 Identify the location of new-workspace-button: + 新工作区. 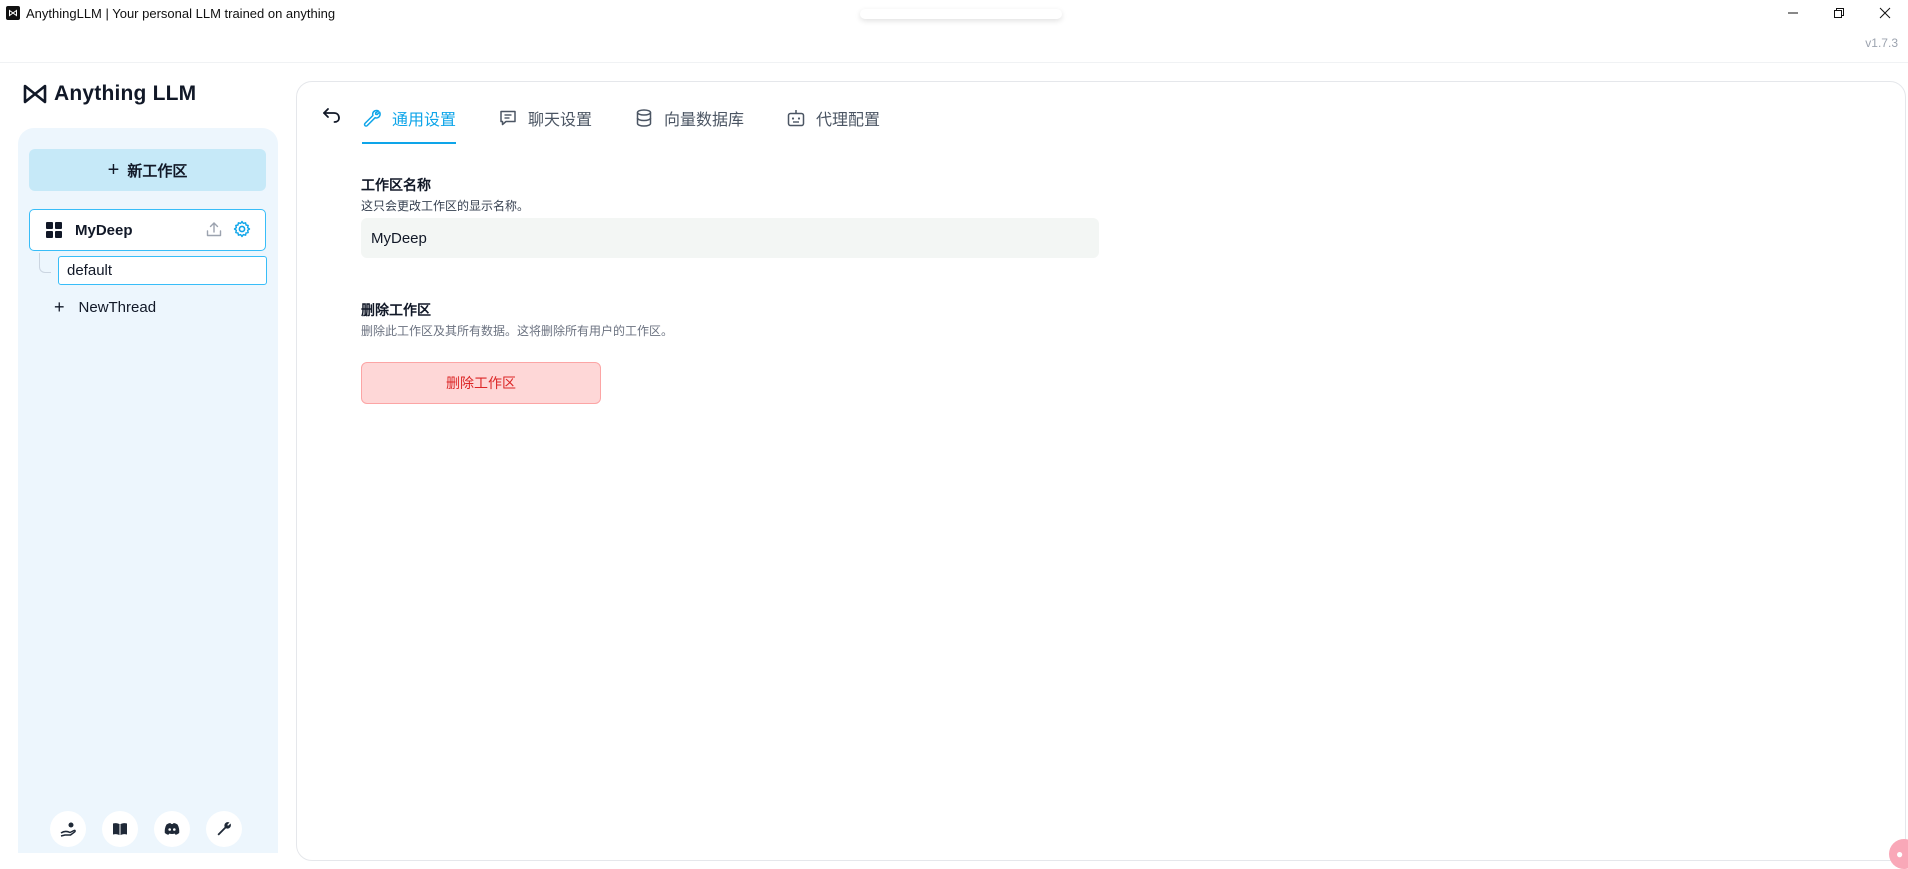
(147, 170).